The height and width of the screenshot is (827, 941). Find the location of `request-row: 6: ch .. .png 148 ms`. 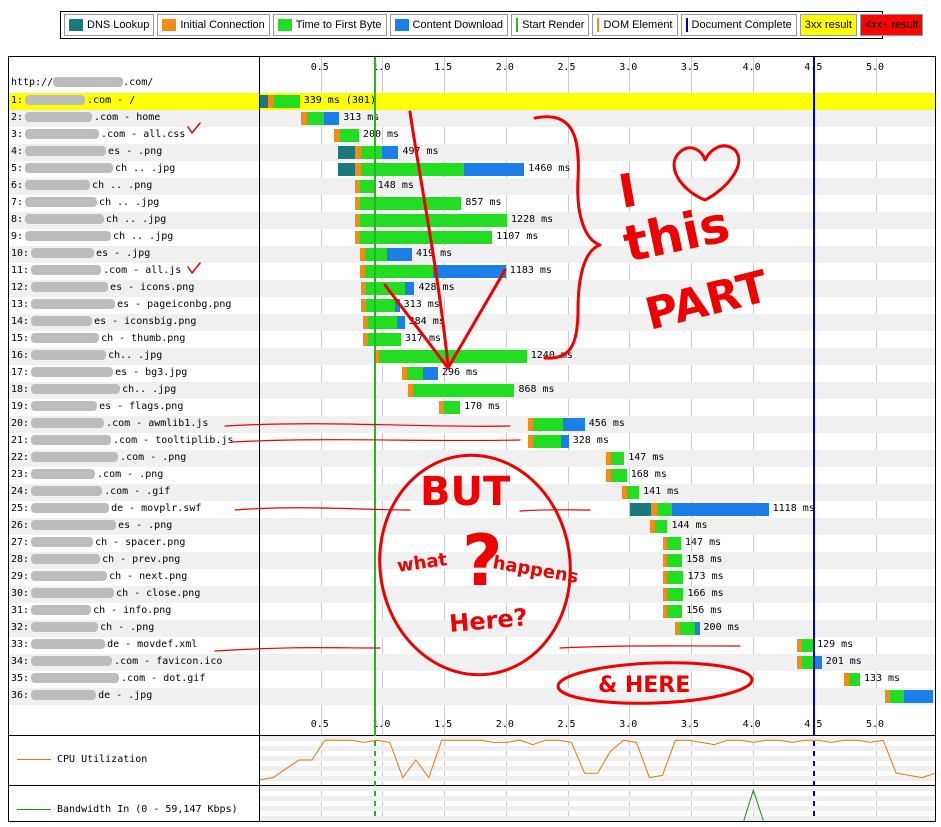

request-row: 6: ch .. .png 148 ms is located at coordinates (472, 186).